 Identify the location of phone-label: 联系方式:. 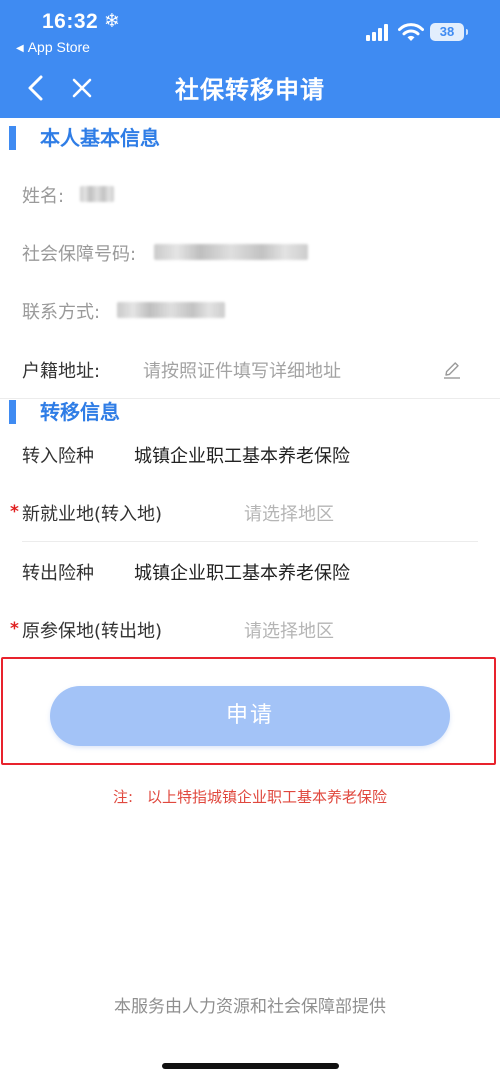
(61, 312).